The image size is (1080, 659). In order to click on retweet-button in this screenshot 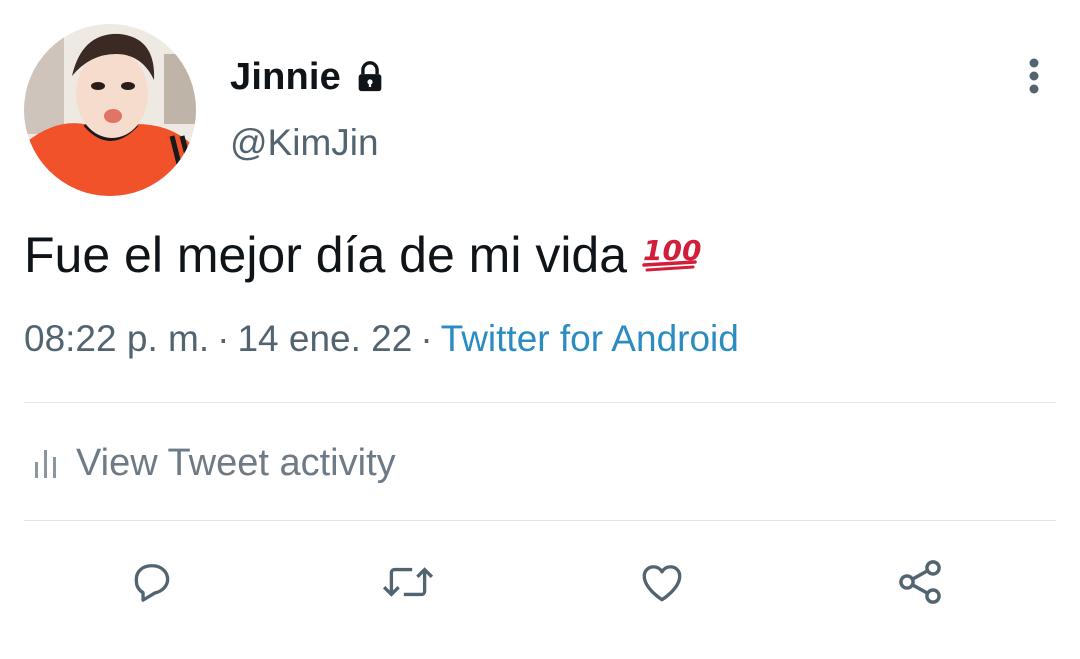, I will do `click(408, 582)`.